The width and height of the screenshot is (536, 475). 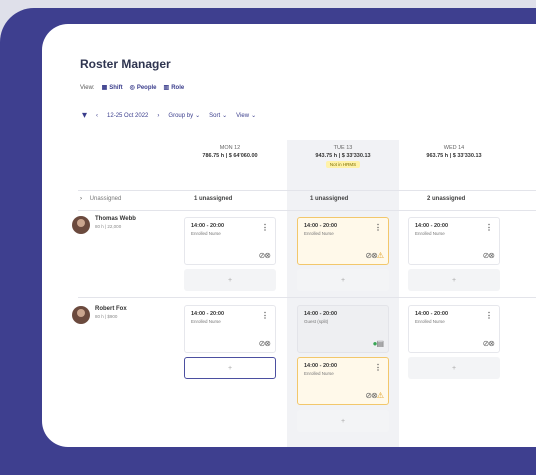 I want to click on day-label: TUE 13, so click(x=343, y=148).